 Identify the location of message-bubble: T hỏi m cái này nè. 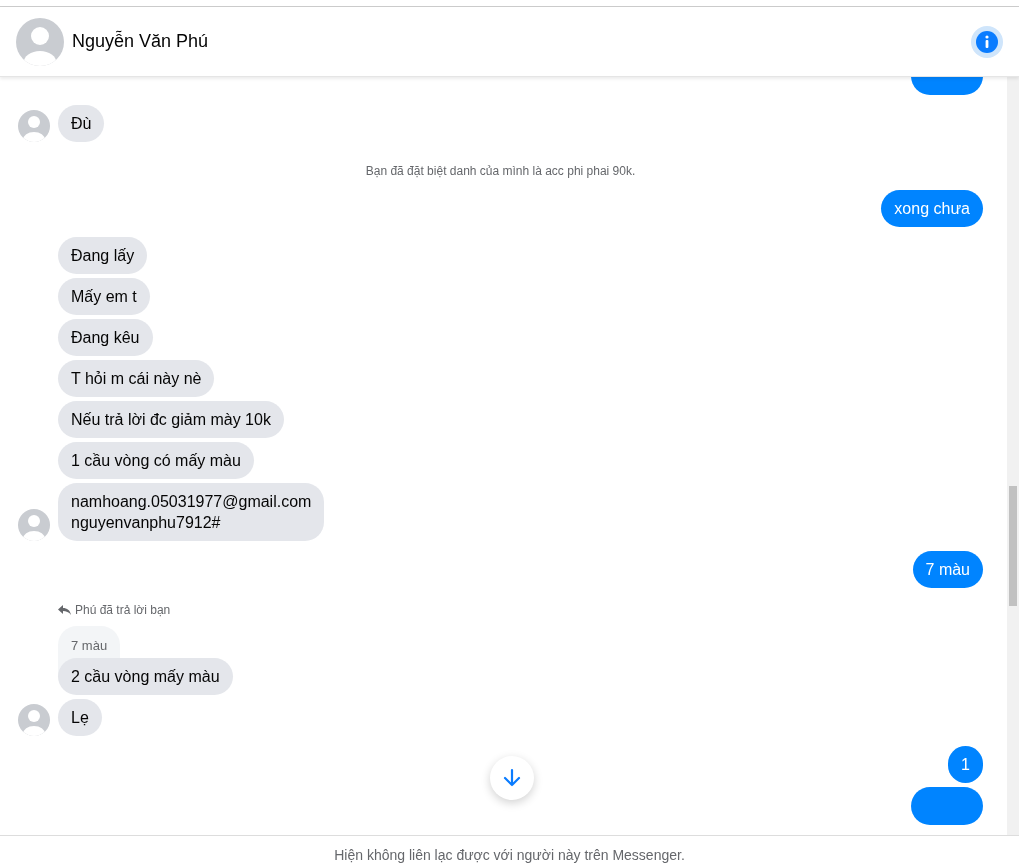
(136, 378).